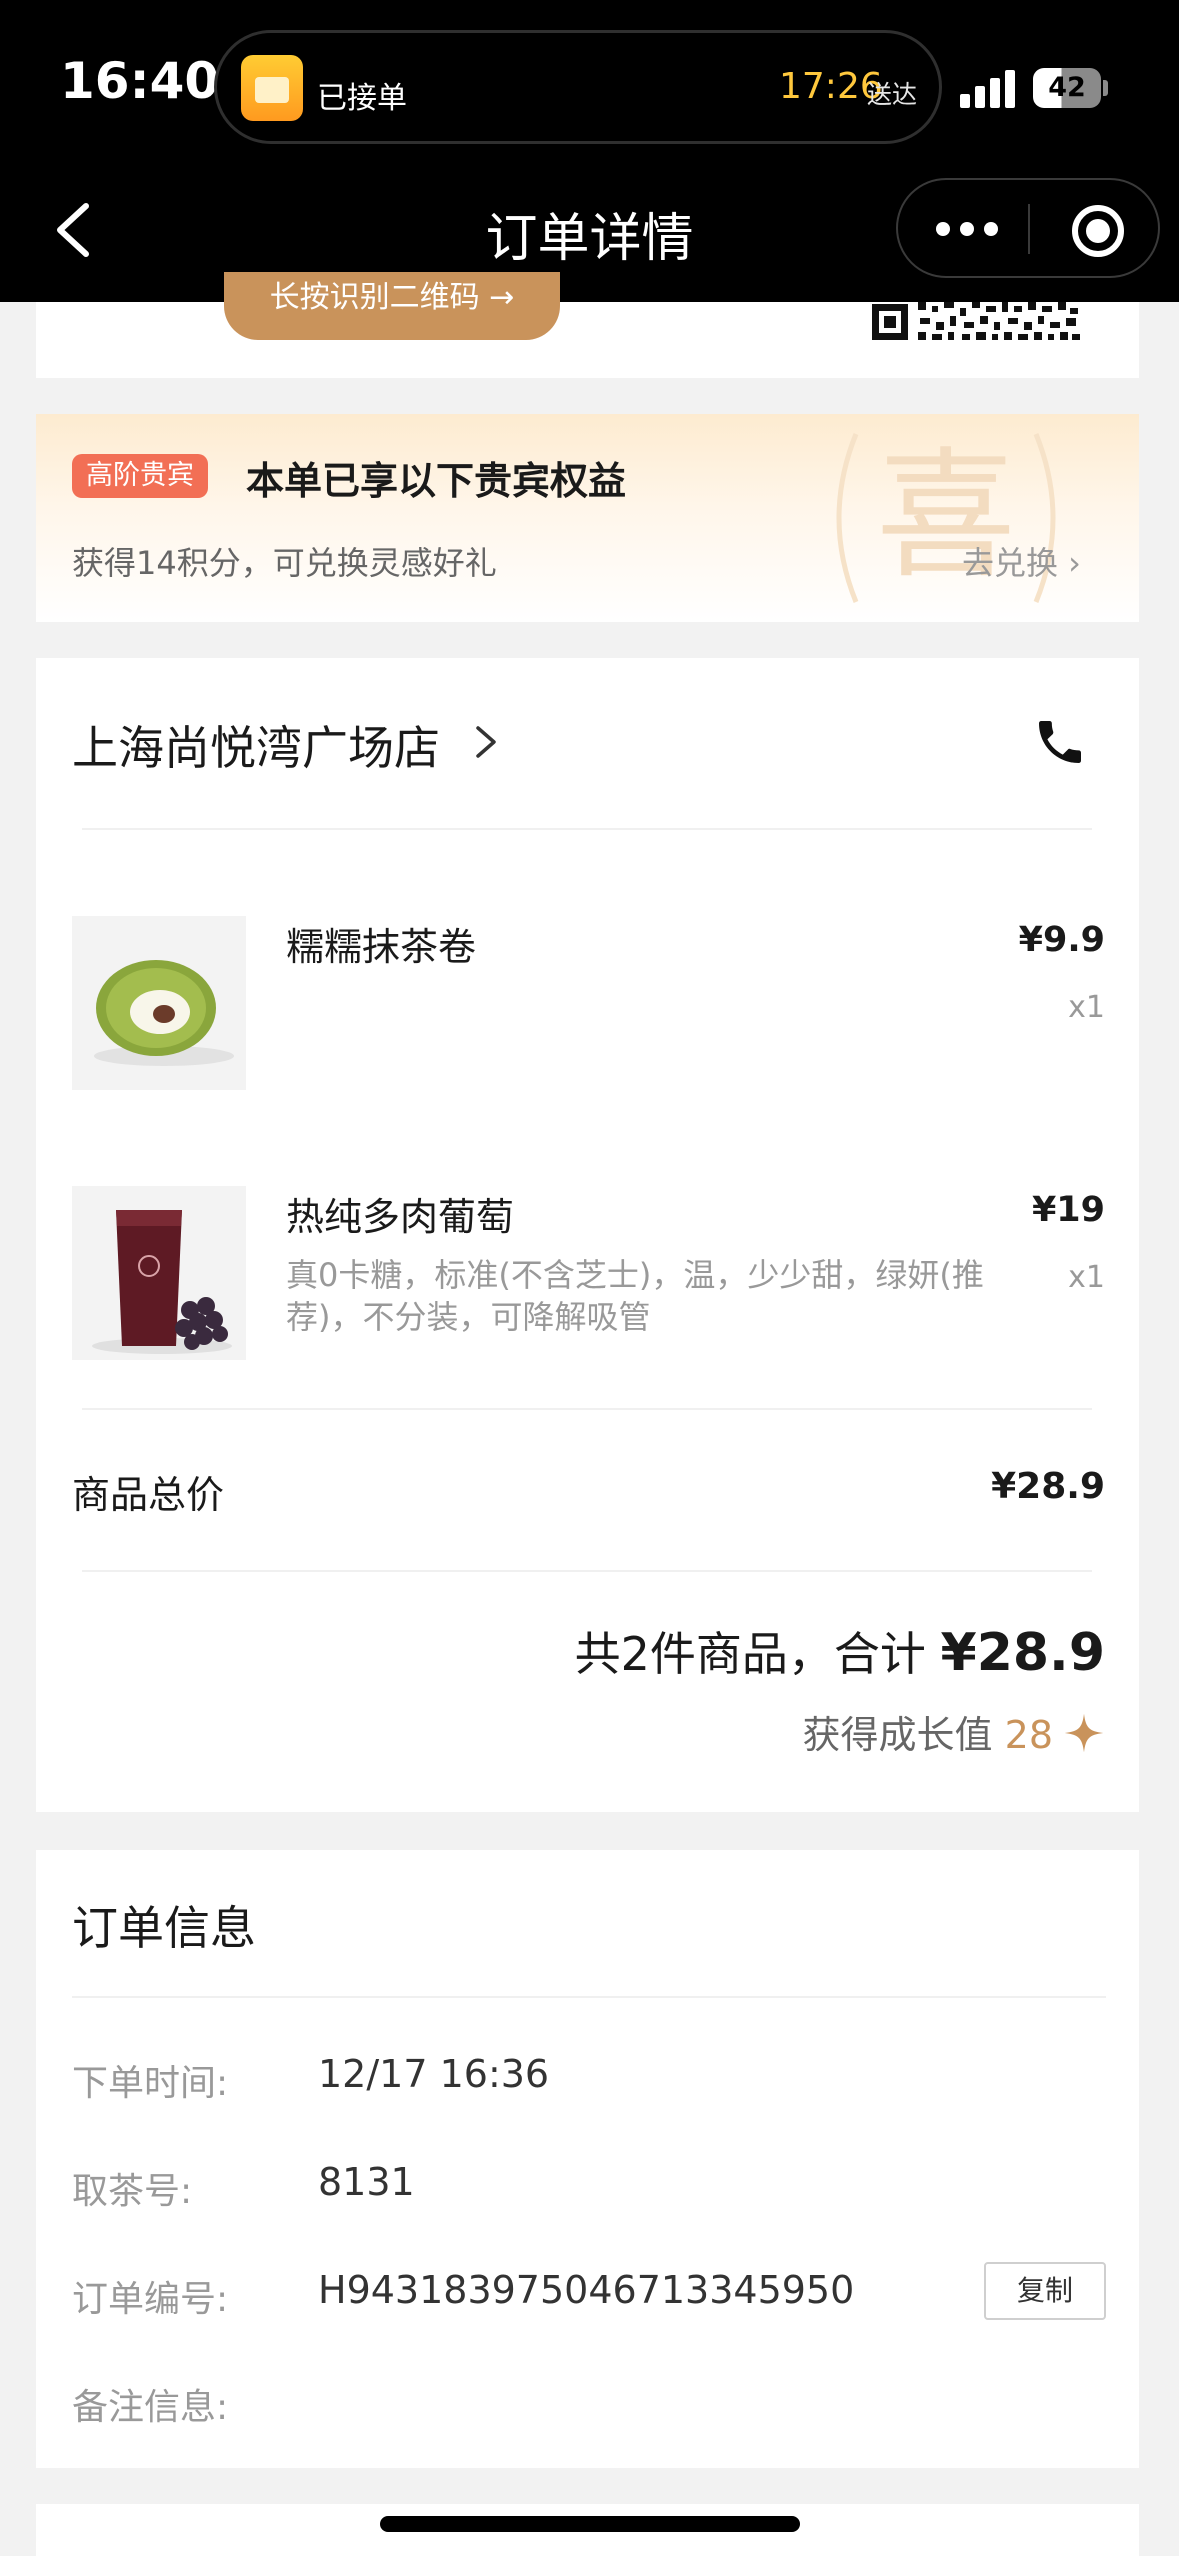 The width and height of the screenshot is (1179, 2556). What do you see at coordinates (1067, 88) in the screenshot?
I see `battery-icon: 42` at bounding box center [1067, 88].